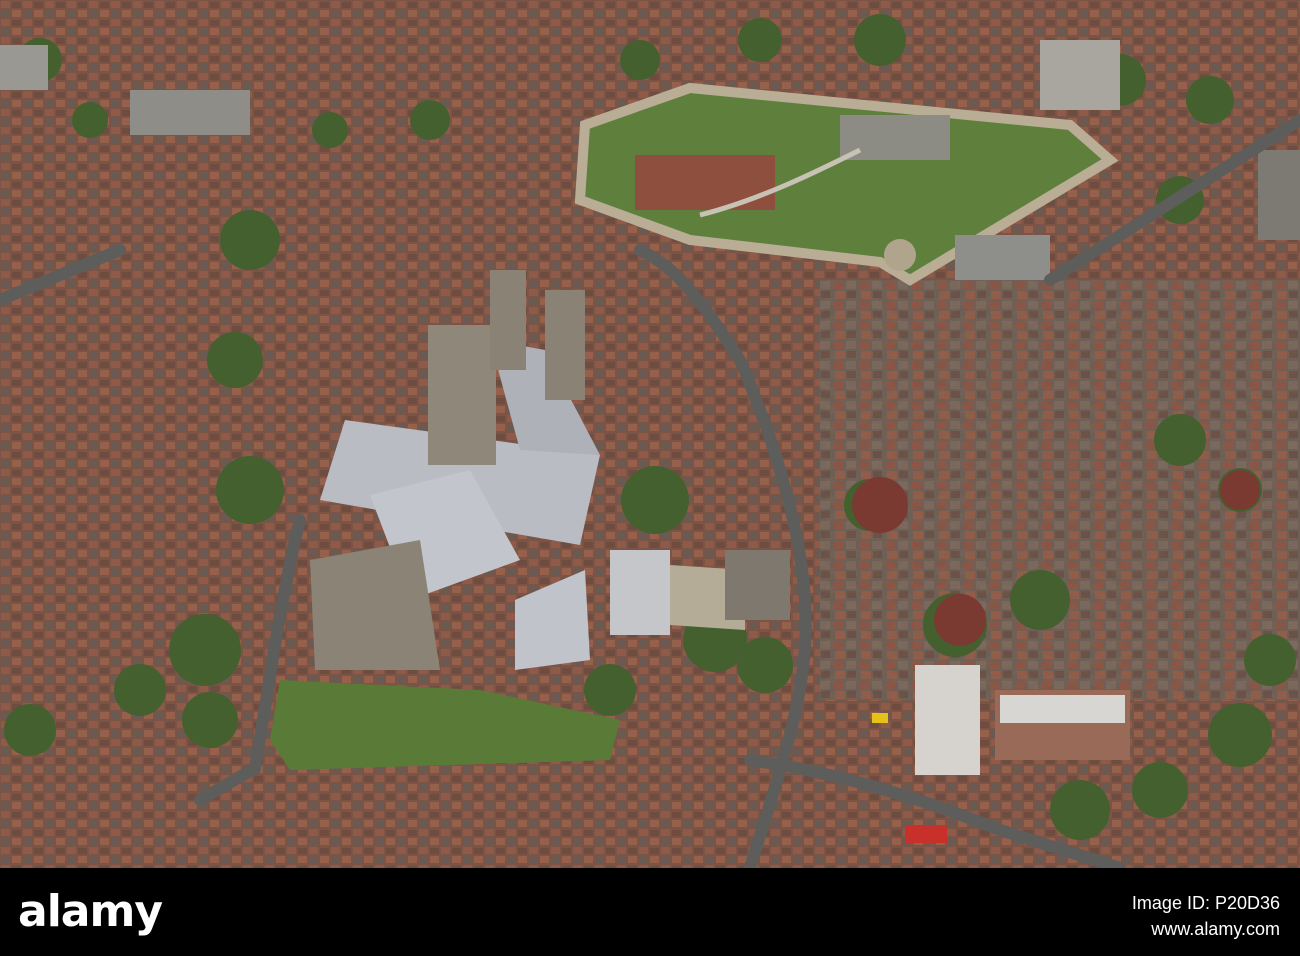 The height and width of the screenshot is (956, 1300). Describe the element at coordinates (640, 592) in the screenshot. I see `cloister-roof` at that location.